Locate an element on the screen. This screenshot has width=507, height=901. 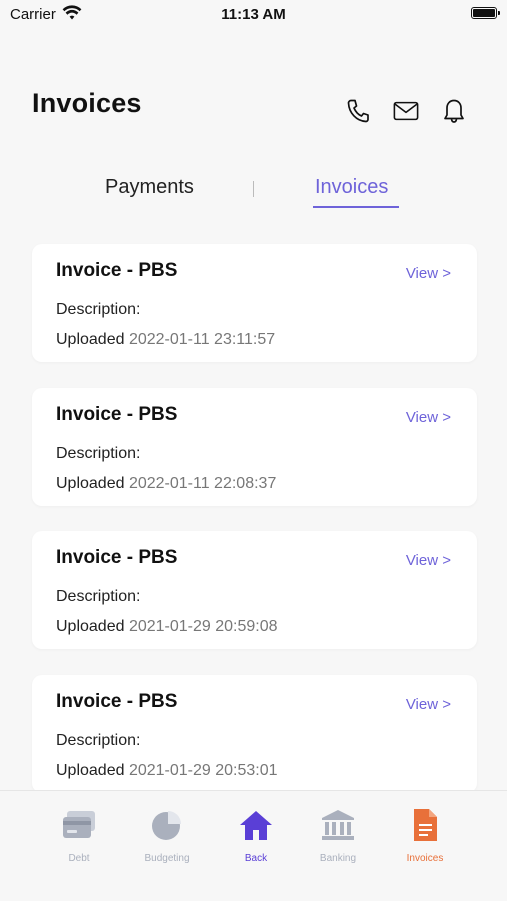
nav-item-debt: Debt is located at coordinates (79, 835).